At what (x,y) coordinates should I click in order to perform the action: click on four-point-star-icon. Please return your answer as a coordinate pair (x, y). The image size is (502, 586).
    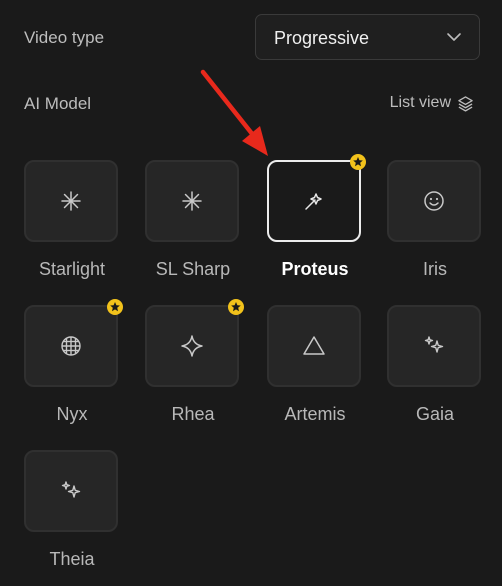
    Looking at the image, I should click on (192, 346).